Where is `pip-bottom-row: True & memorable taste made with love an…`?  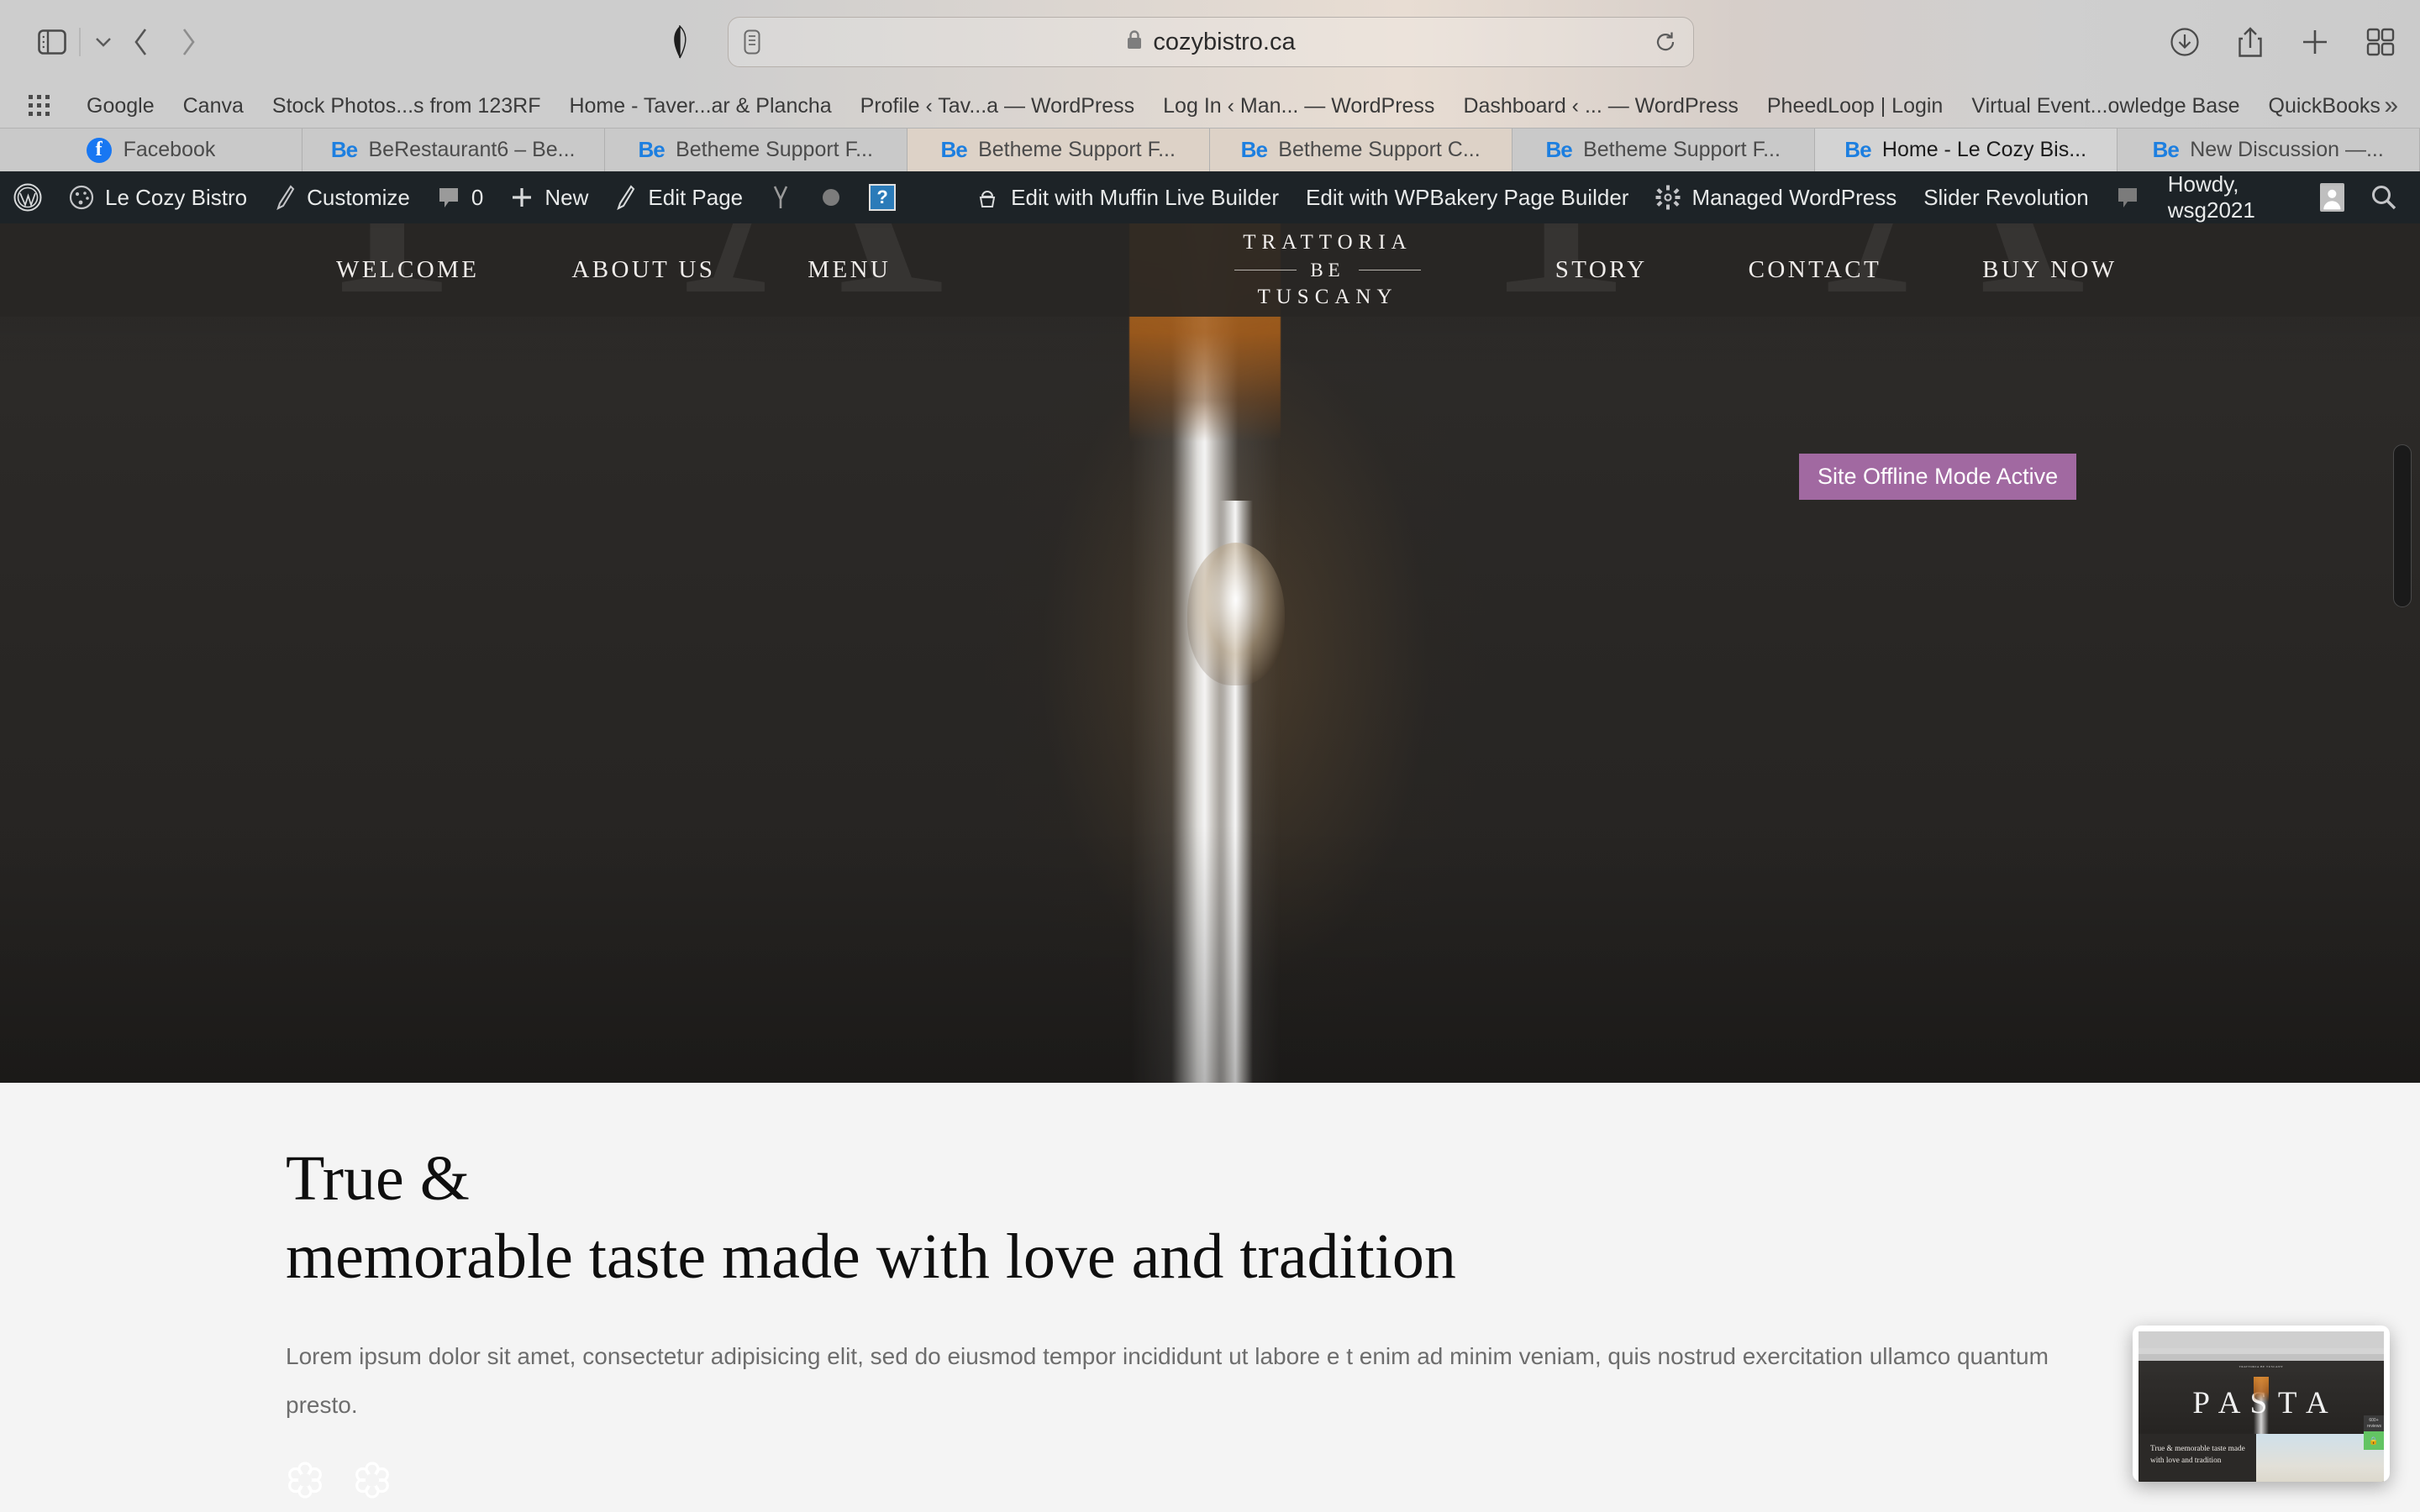 pip-bottom-row: True & memorable taste made with love an… is located at coordinates (2262, 1448).